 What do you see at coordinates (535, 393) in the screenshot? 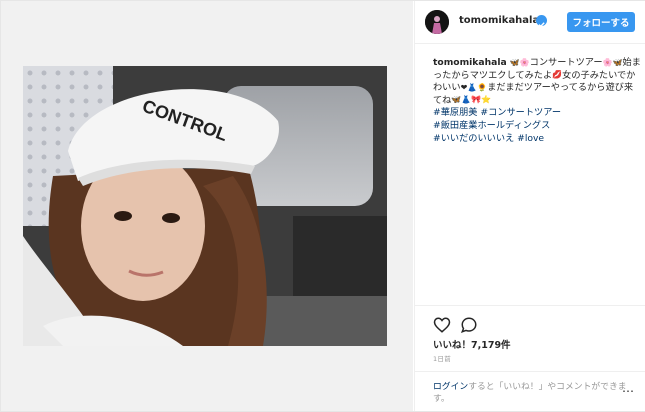
I see `login-prompt: ログインすると「いいね！」やコメントができます。` at bounding box center [535, 393].